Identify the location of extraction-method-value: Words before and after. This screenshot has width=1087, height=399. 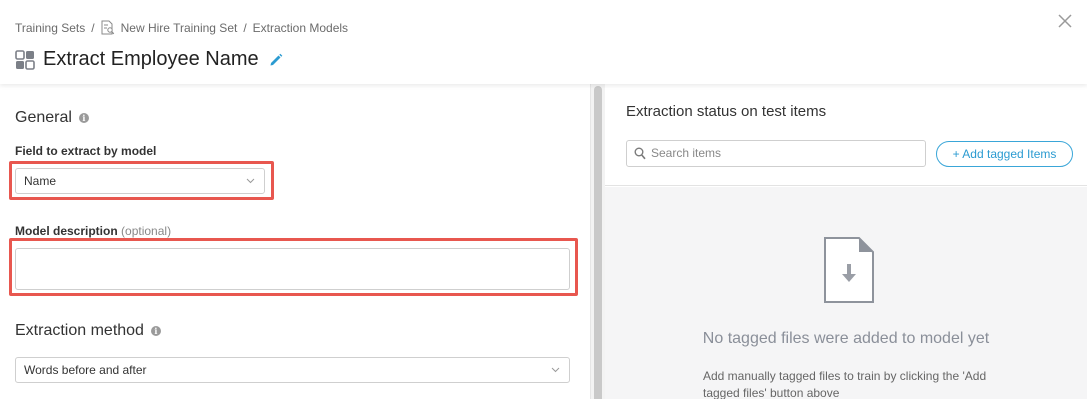
(85, 370).